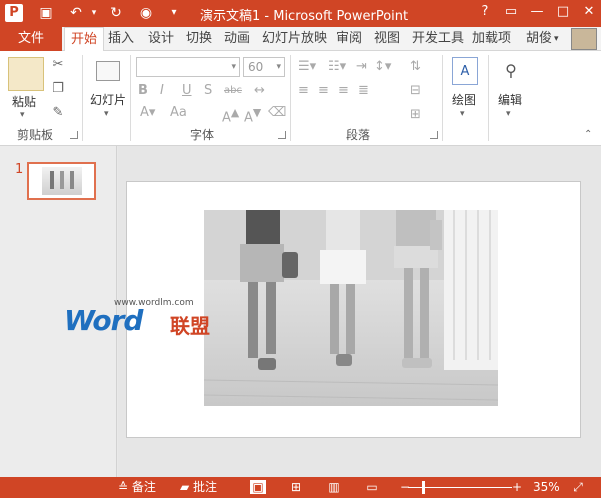  I want to click on comments-label: 批注, so click(205, 487).